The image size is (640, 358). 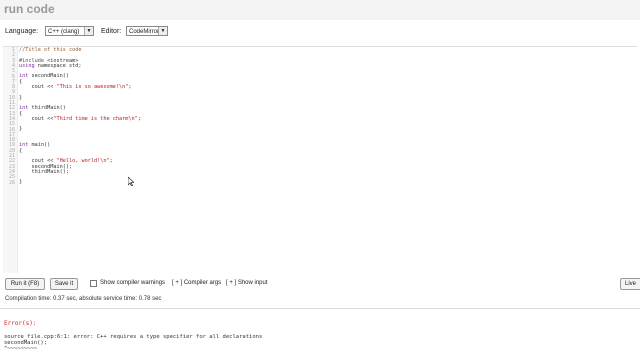 What do you see at coordinates (196, 283) in the screenshot?
I see `compiler-args-toggle: [ + ] Compiler args` at bounding box center [196, 283].